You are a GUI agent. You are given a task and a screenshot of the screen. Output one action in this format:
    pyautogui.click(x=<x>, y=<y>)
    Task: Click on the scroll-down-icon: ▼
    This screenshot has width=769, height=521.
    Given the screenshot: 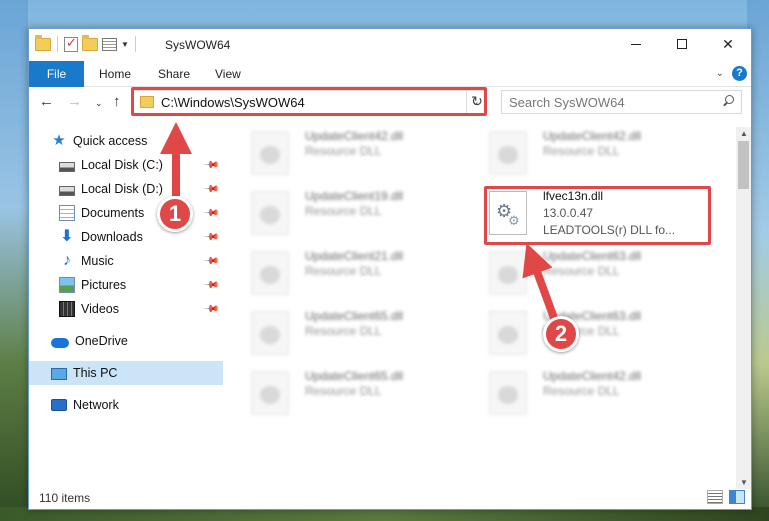 What is the action you would take?
    pyautogui.click(x=744, y=482)
    